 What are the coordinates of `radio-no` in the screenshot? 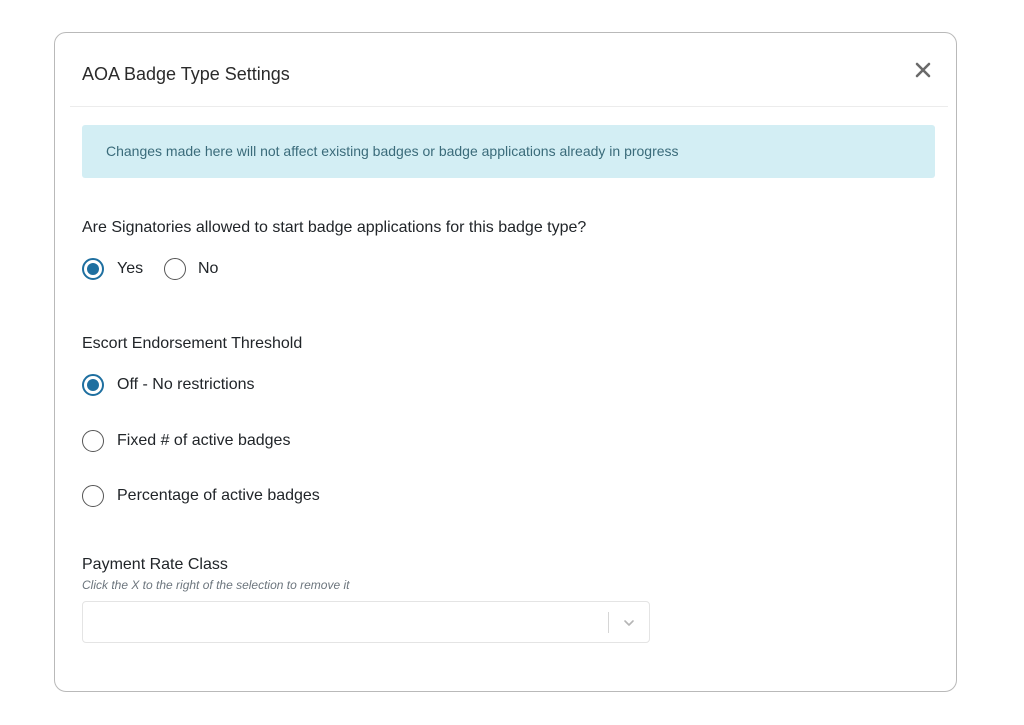 It's located at (175, 269).